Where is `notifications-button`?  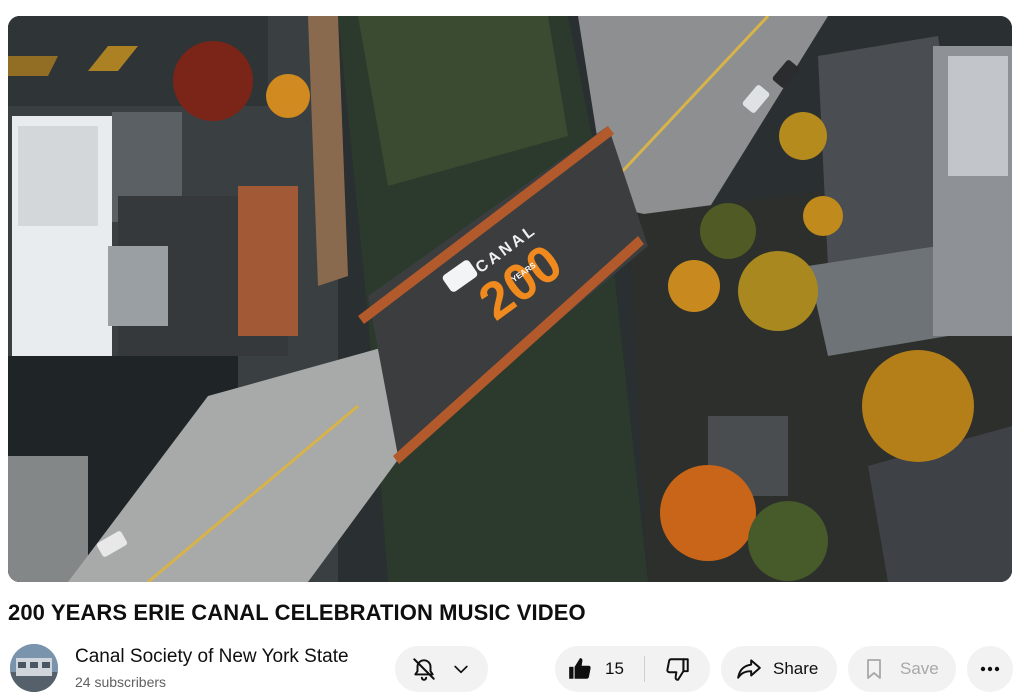 notifications-button is located at coordinates (441, 669).